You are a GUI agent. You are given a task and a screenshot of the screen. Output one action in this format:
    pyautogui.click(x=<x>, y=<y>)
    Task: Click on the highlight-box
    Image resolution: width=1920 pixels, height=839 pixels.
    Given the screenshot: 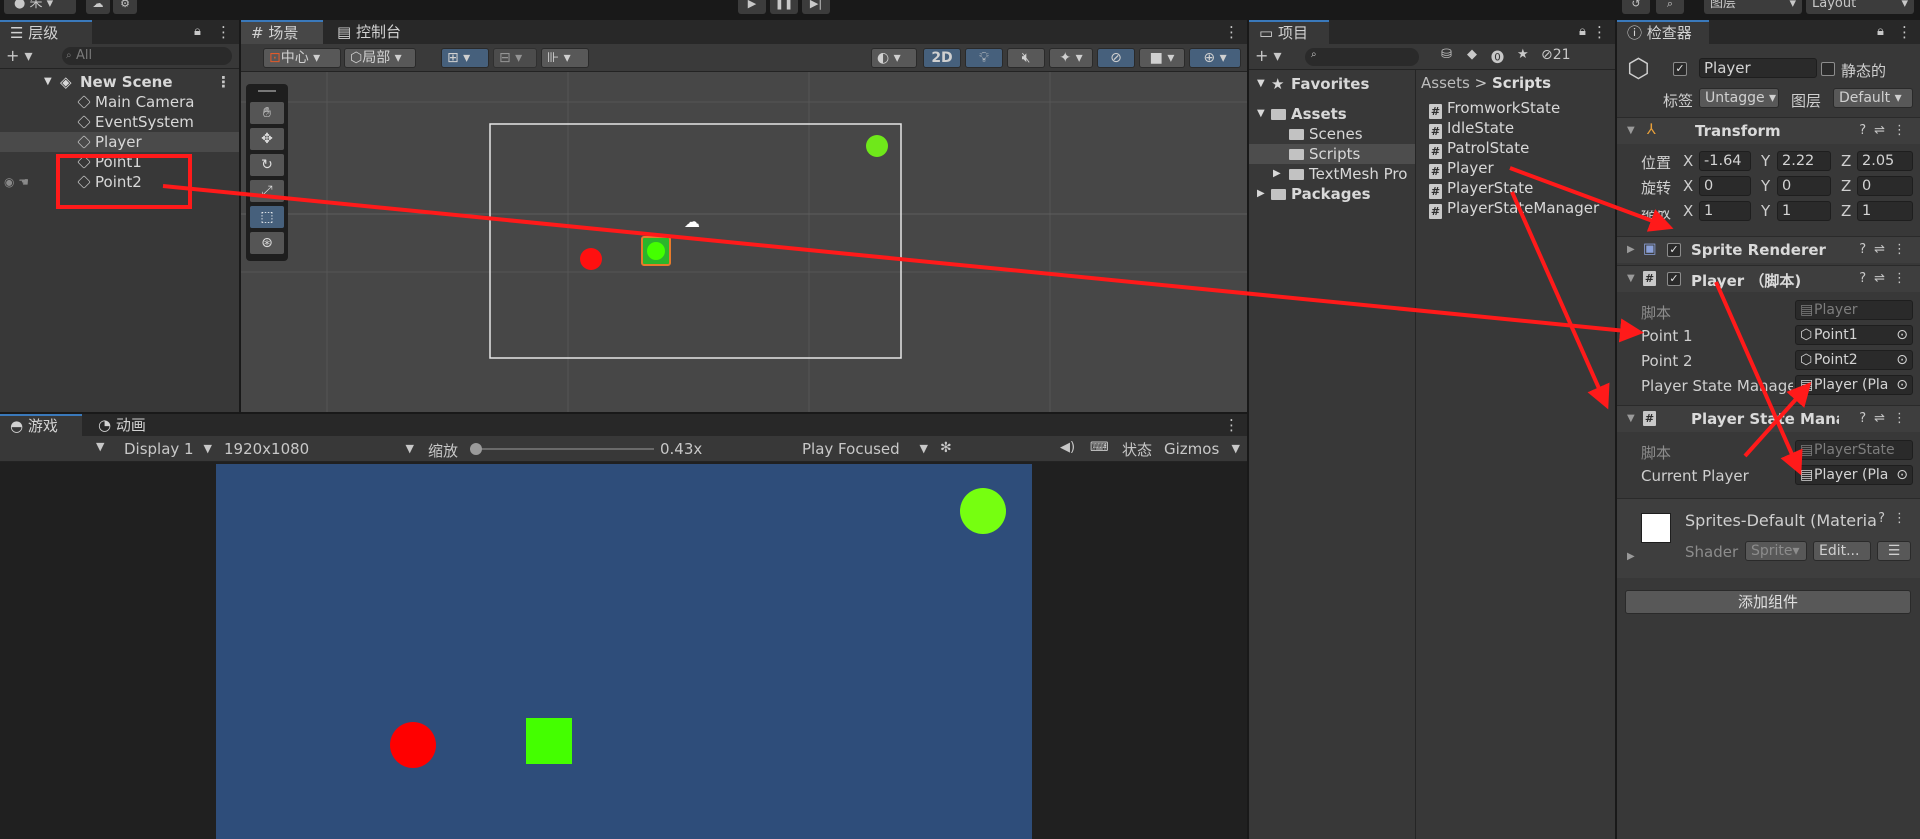 What is the action you would take?
    pyautogui.click(x=124, y=181)
    